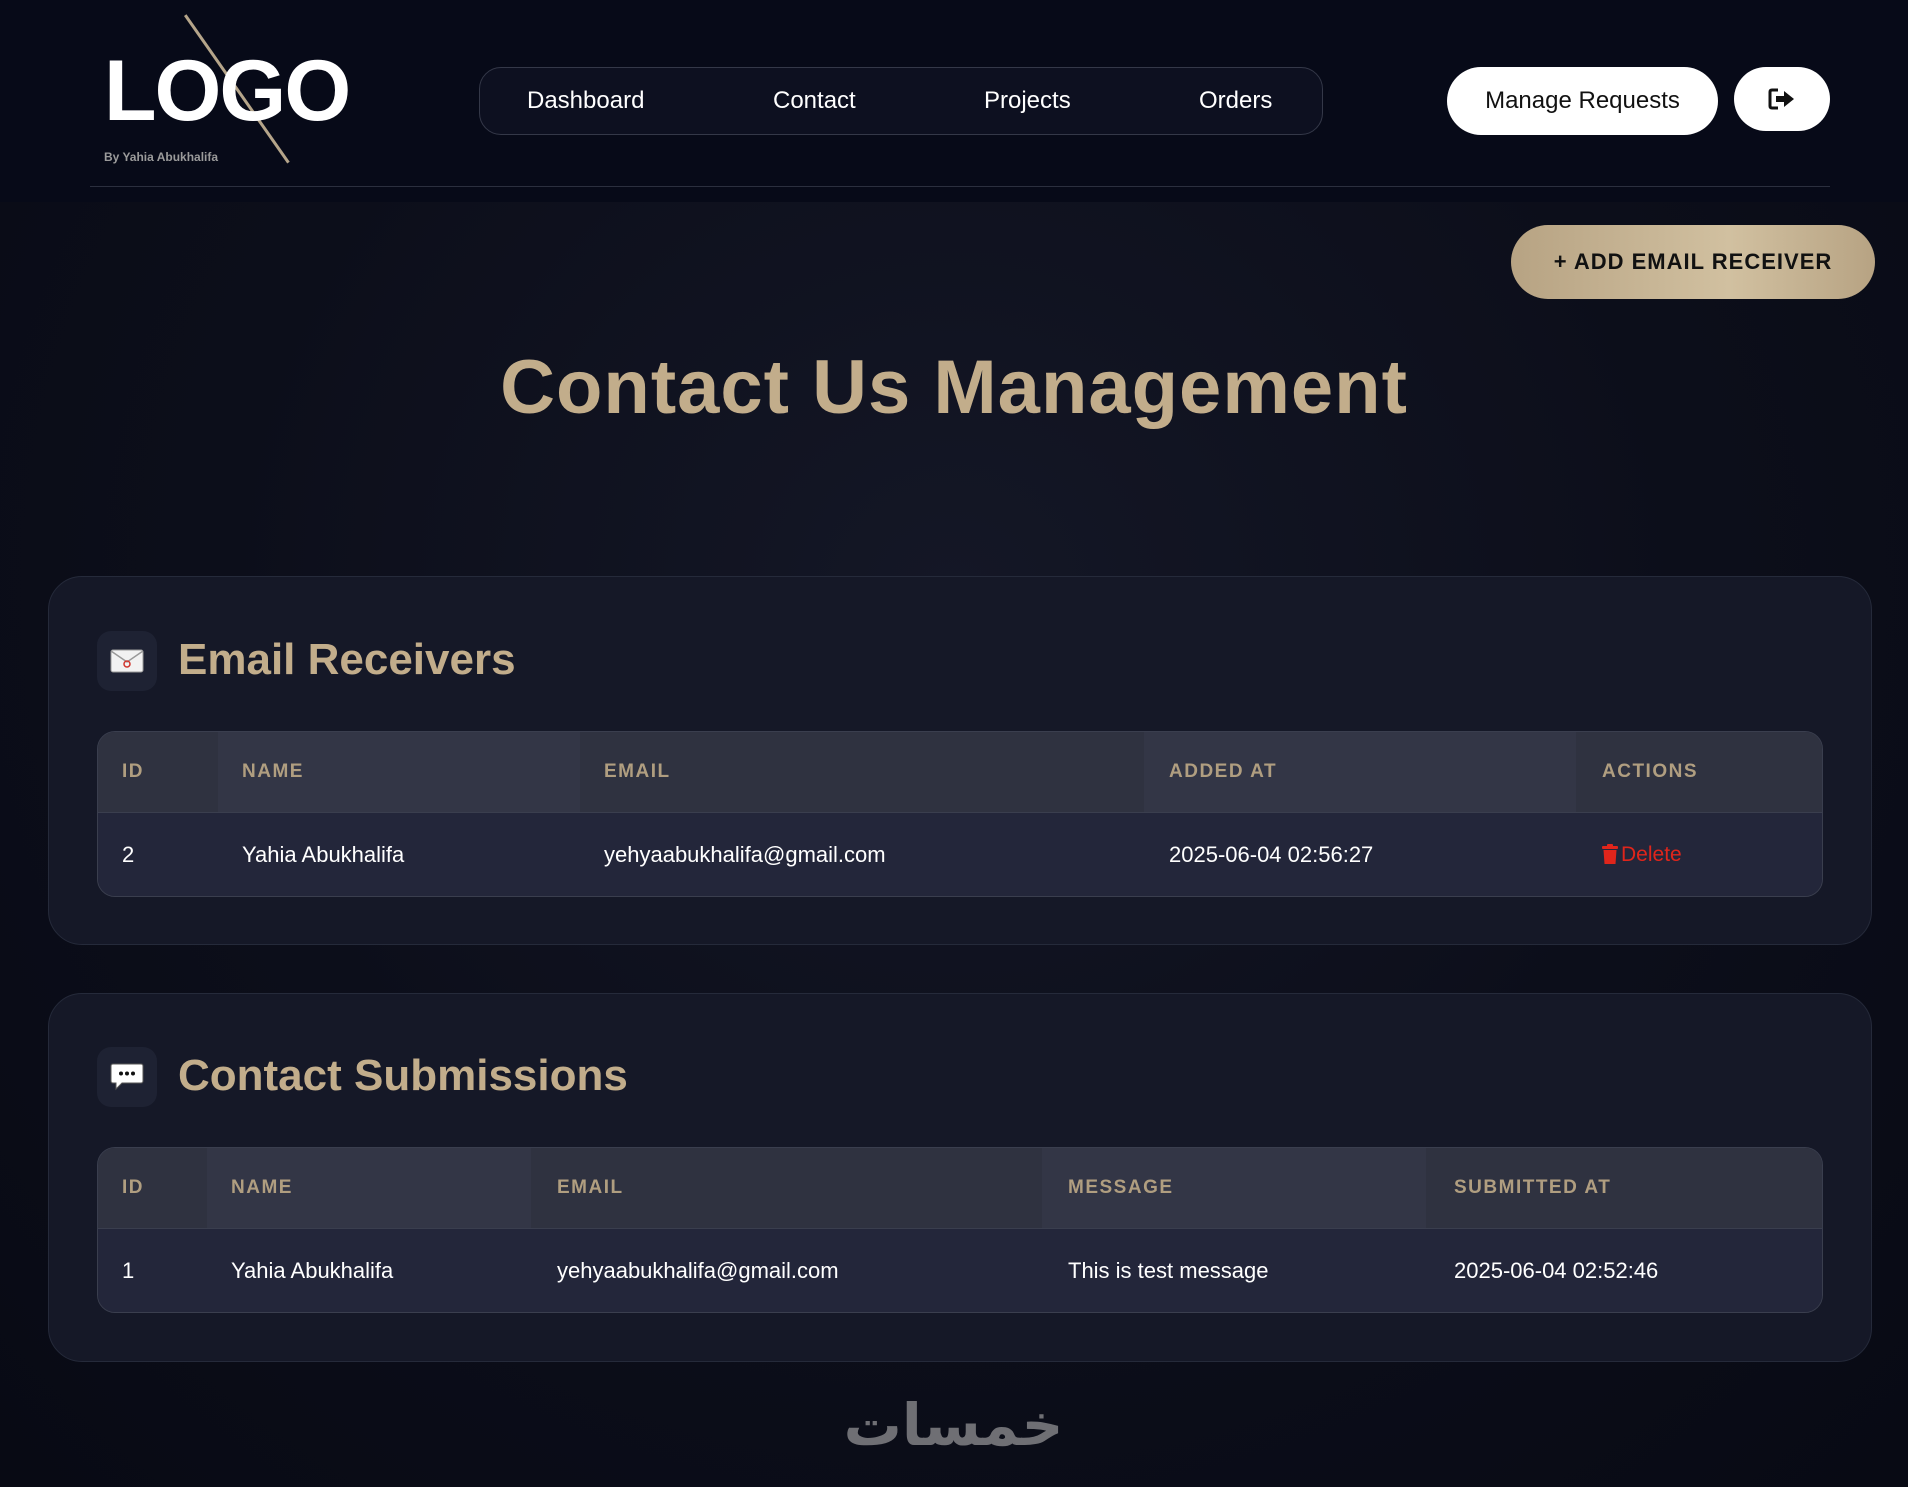 The width and height of the screenshot is (1908, 1487). Describe the element at coordinates (227, 91) in the screenshot. I see `logo-text: LOGO` at that location.